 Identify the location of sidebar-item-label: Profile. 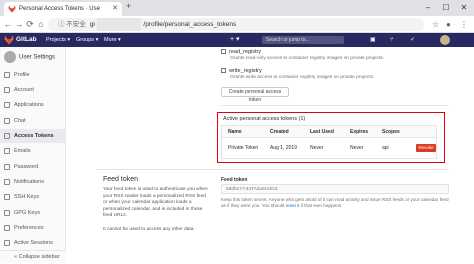
(22, 75).